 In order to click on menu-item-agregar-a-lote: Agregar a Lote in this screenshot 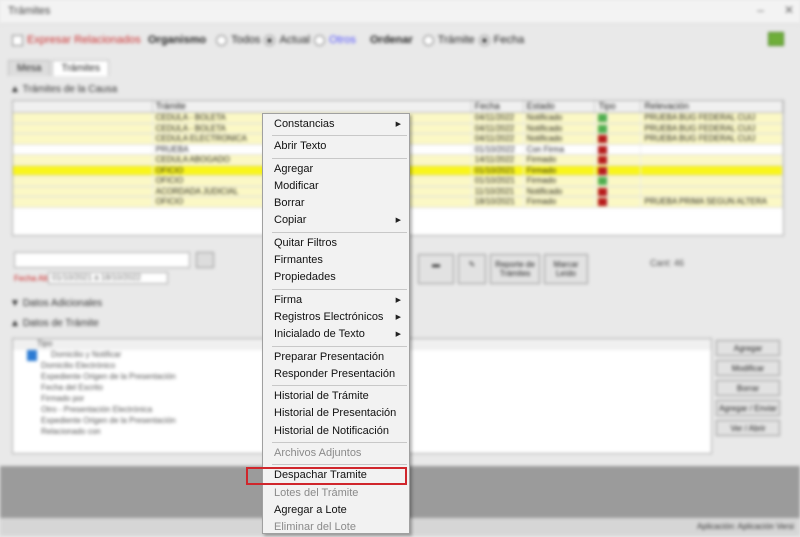, I will do `click(336, 510)`.